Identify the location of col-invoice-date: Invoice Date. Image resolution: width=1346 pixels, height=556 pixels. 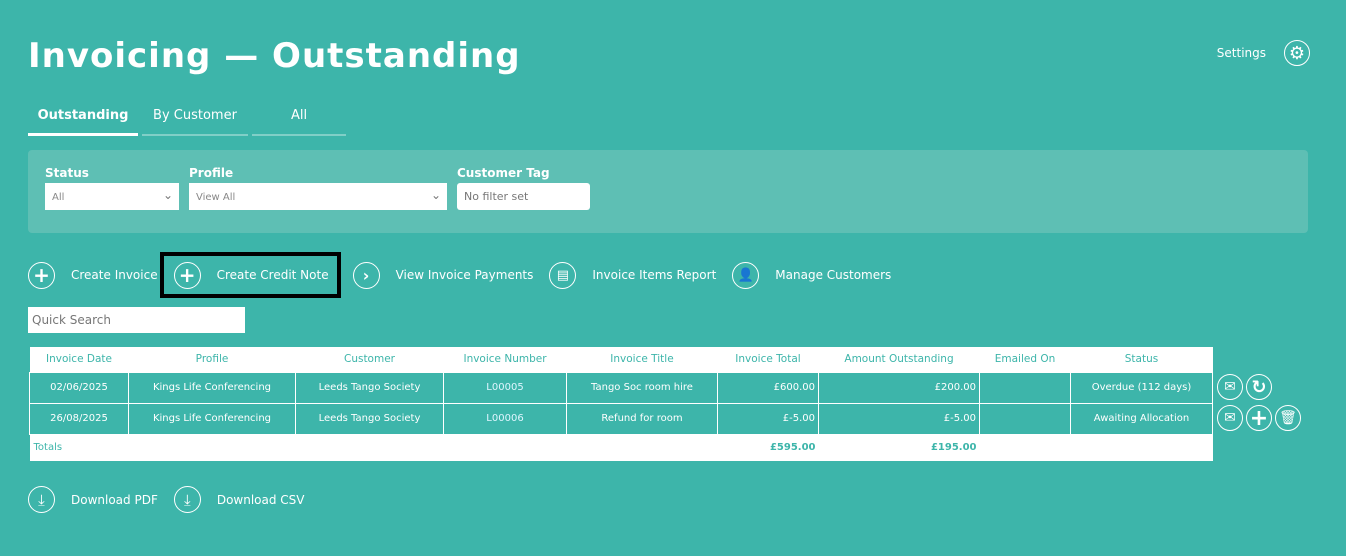
(79, 359).